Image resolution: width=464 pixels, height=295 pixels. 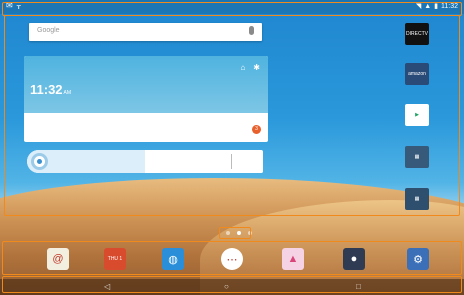 I want to click on highlight-status-bar, so click(x=232, y=9).